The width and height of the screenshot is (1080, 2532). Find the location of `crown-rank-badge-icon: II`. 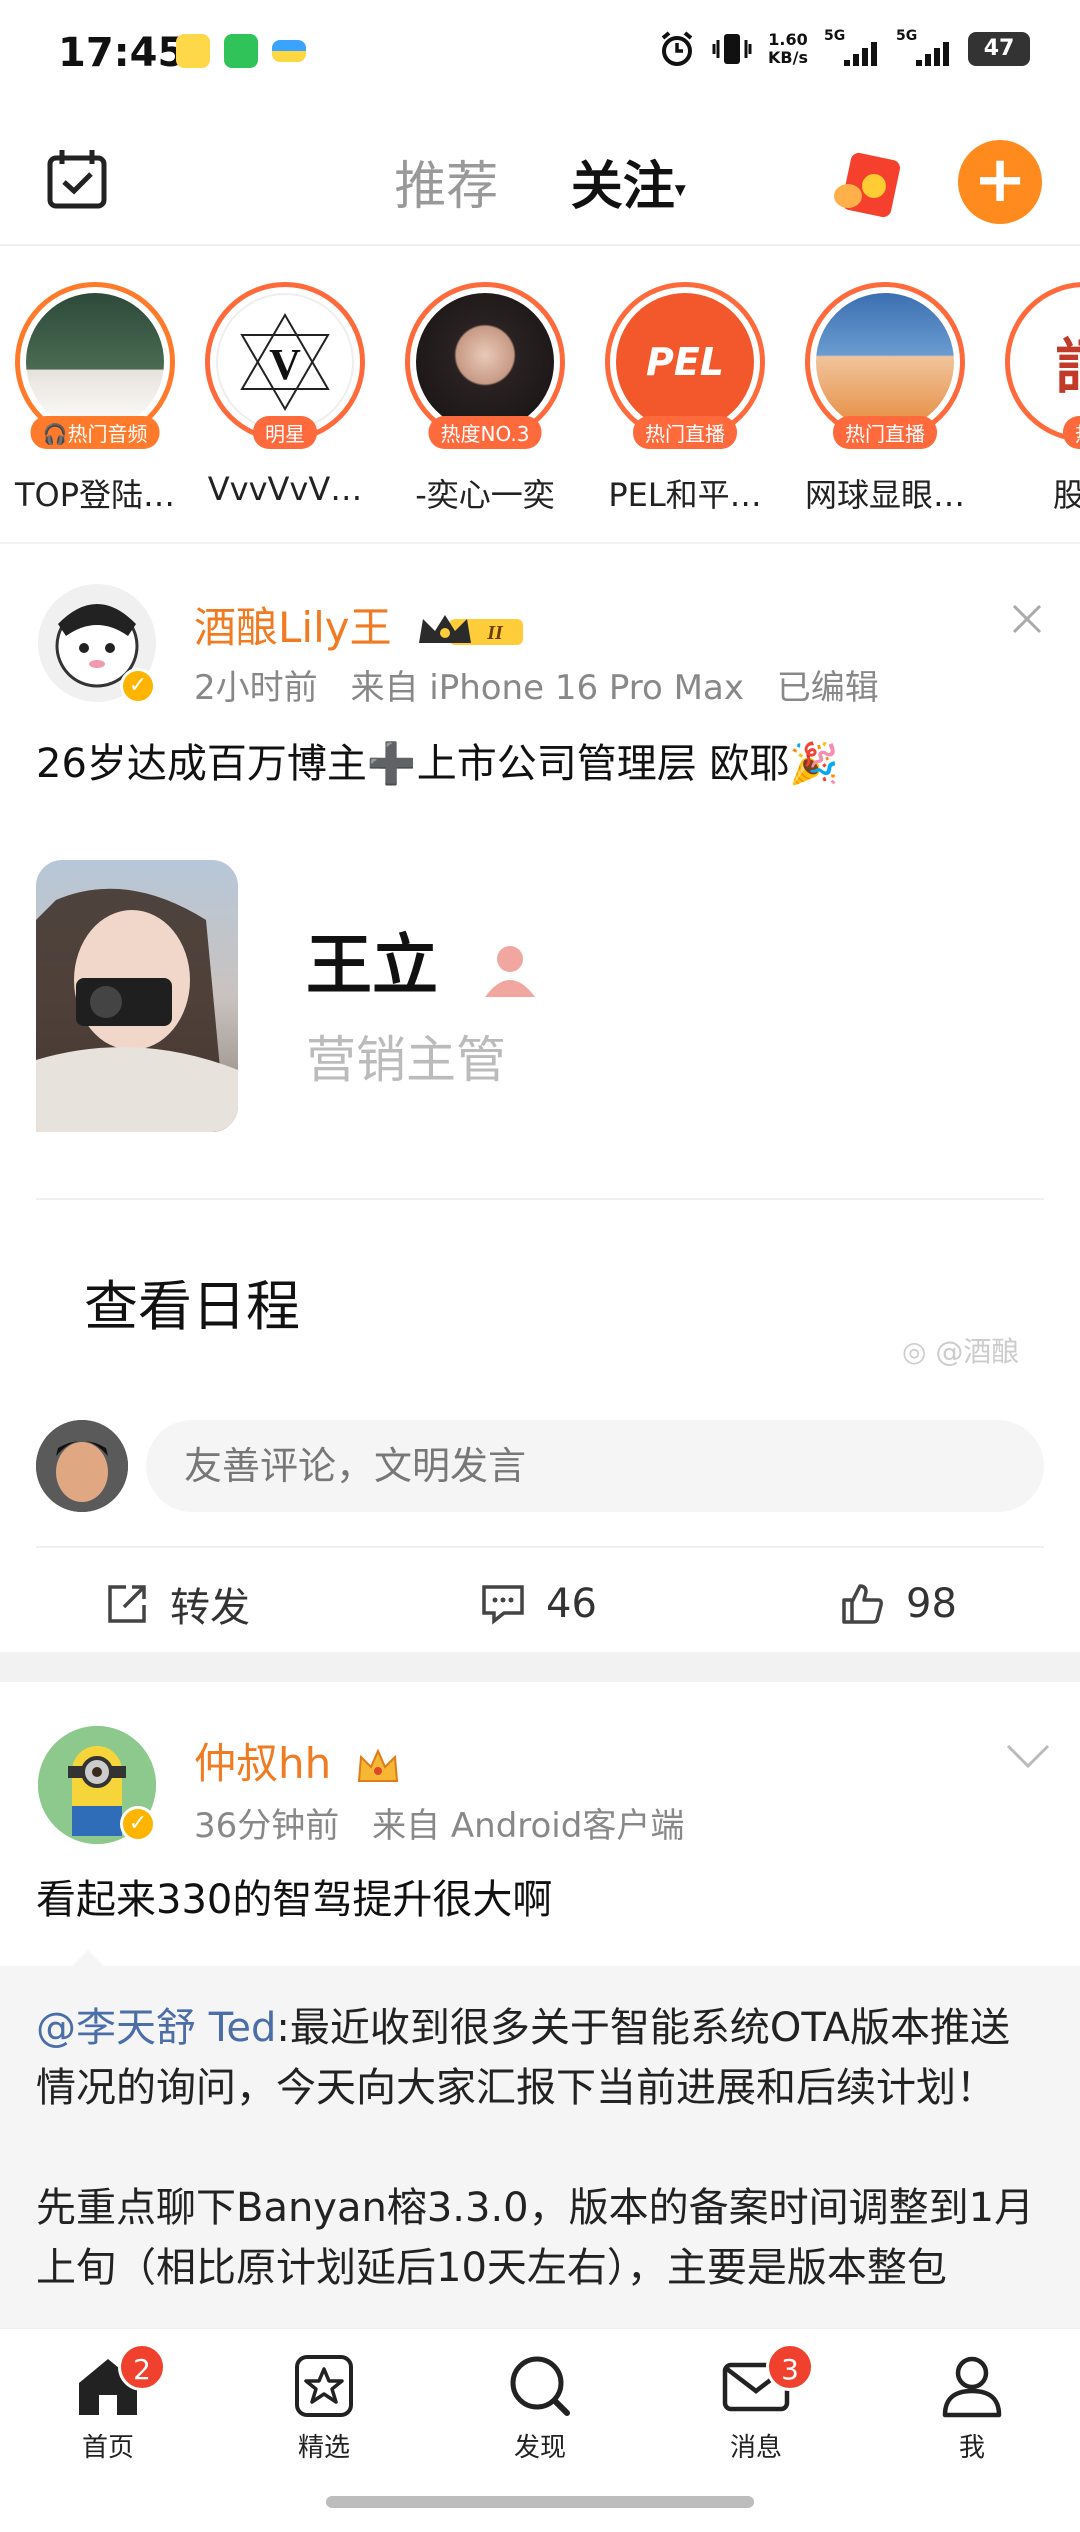

crown-rank-badge-icon: II is located at coordinates (470, 629).